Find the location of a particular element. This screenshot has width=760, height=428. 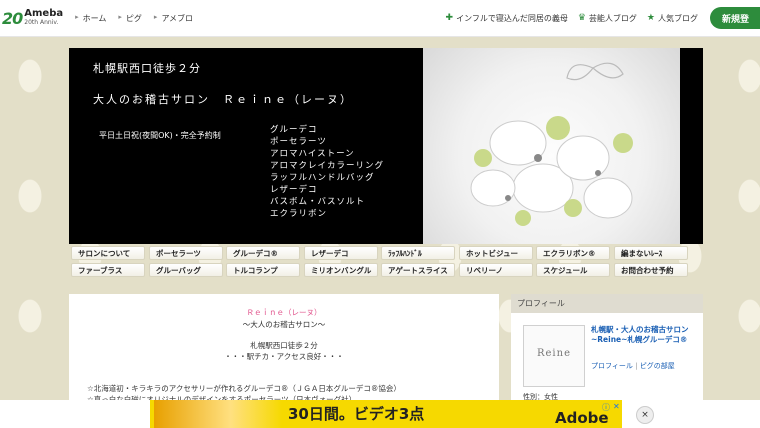

ad-text: 30日間。ビデオ3点 is located at coordinates (356, 414).